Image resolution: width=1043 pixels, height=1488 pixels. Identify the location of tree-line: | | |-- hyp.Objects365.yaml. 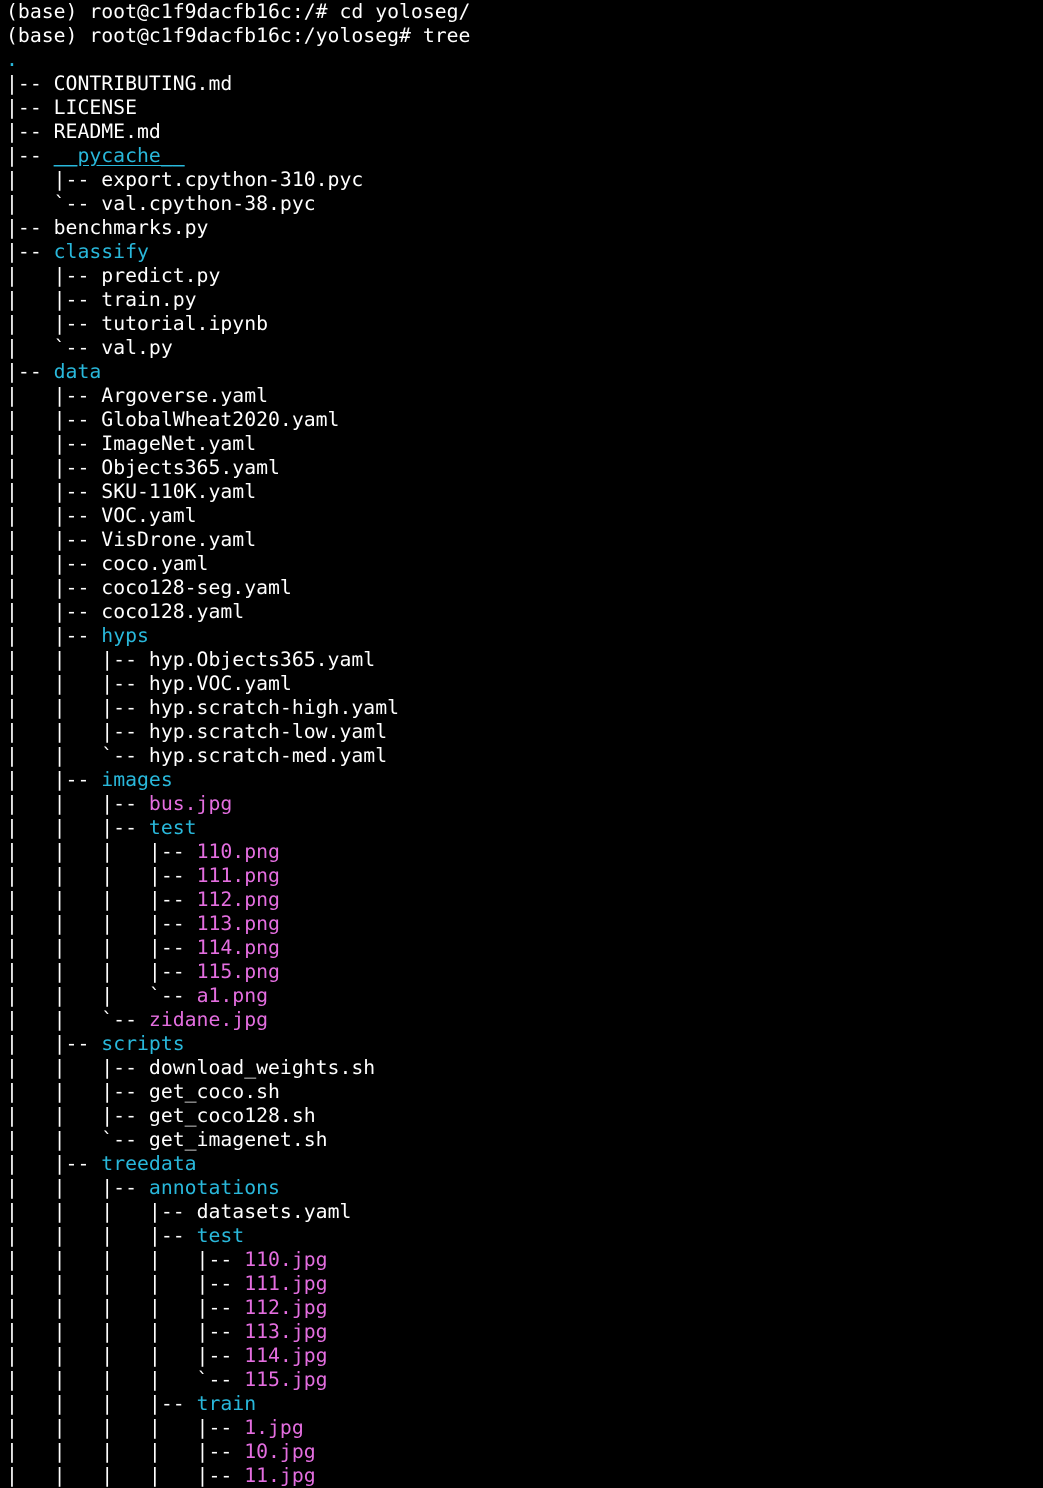
(238, 660).